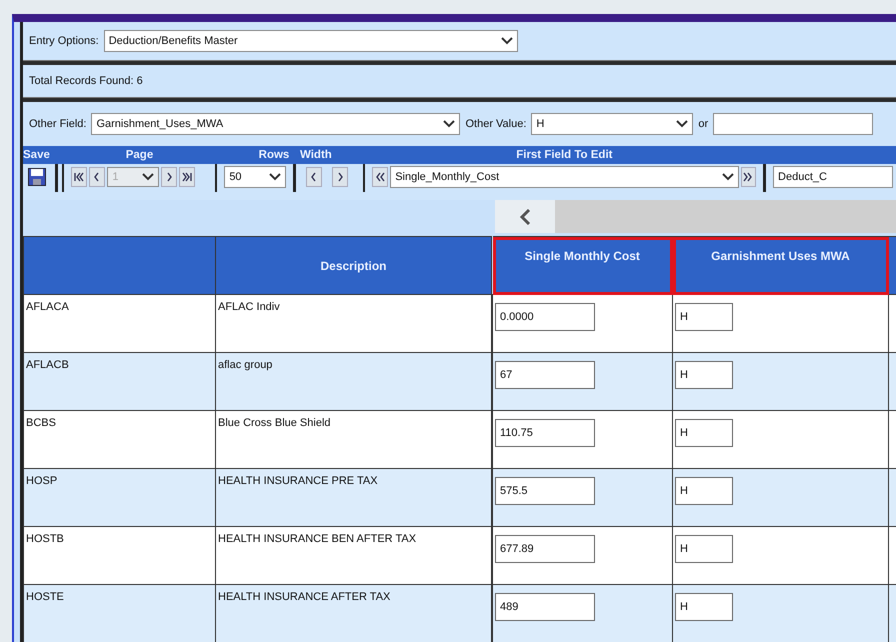  I want to click on scroll-left-button, so click(525, 216).